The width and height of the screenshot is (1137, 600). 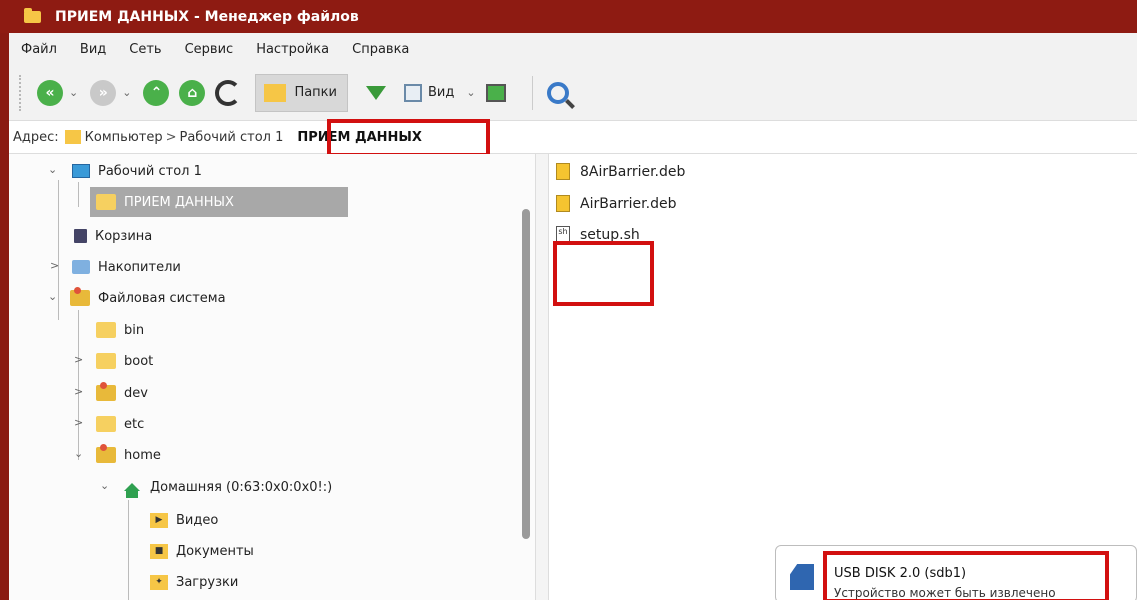 I want to click on file-item: AirBarrier.deb, so click(x=616, y=203).